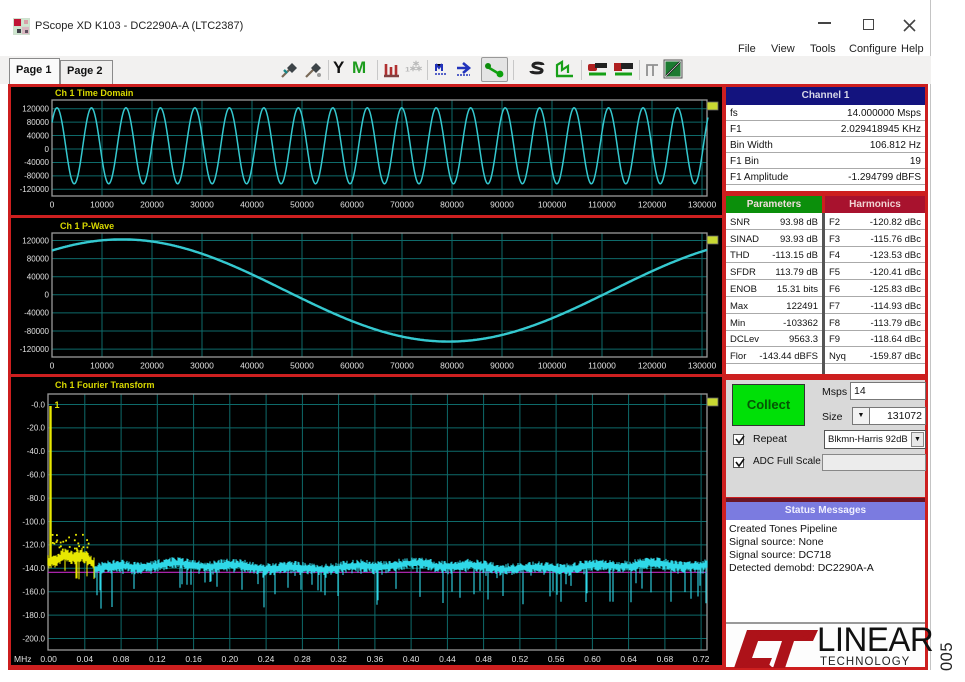  What do you see at coordinates (302, 659) in the screenshot?
I see `svg-text: 0.28` at bounding box center [302, 659].